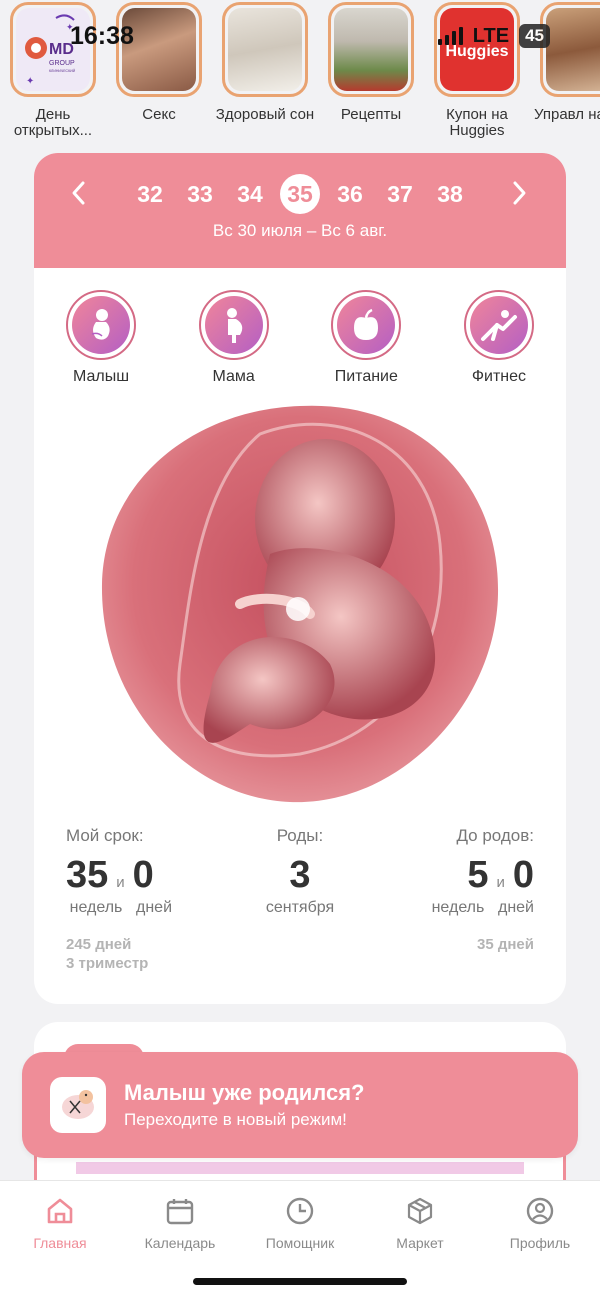 The height and width of the screenshot is (1297, 600). I want to click on chevron-left-icon, so click(78, 193).